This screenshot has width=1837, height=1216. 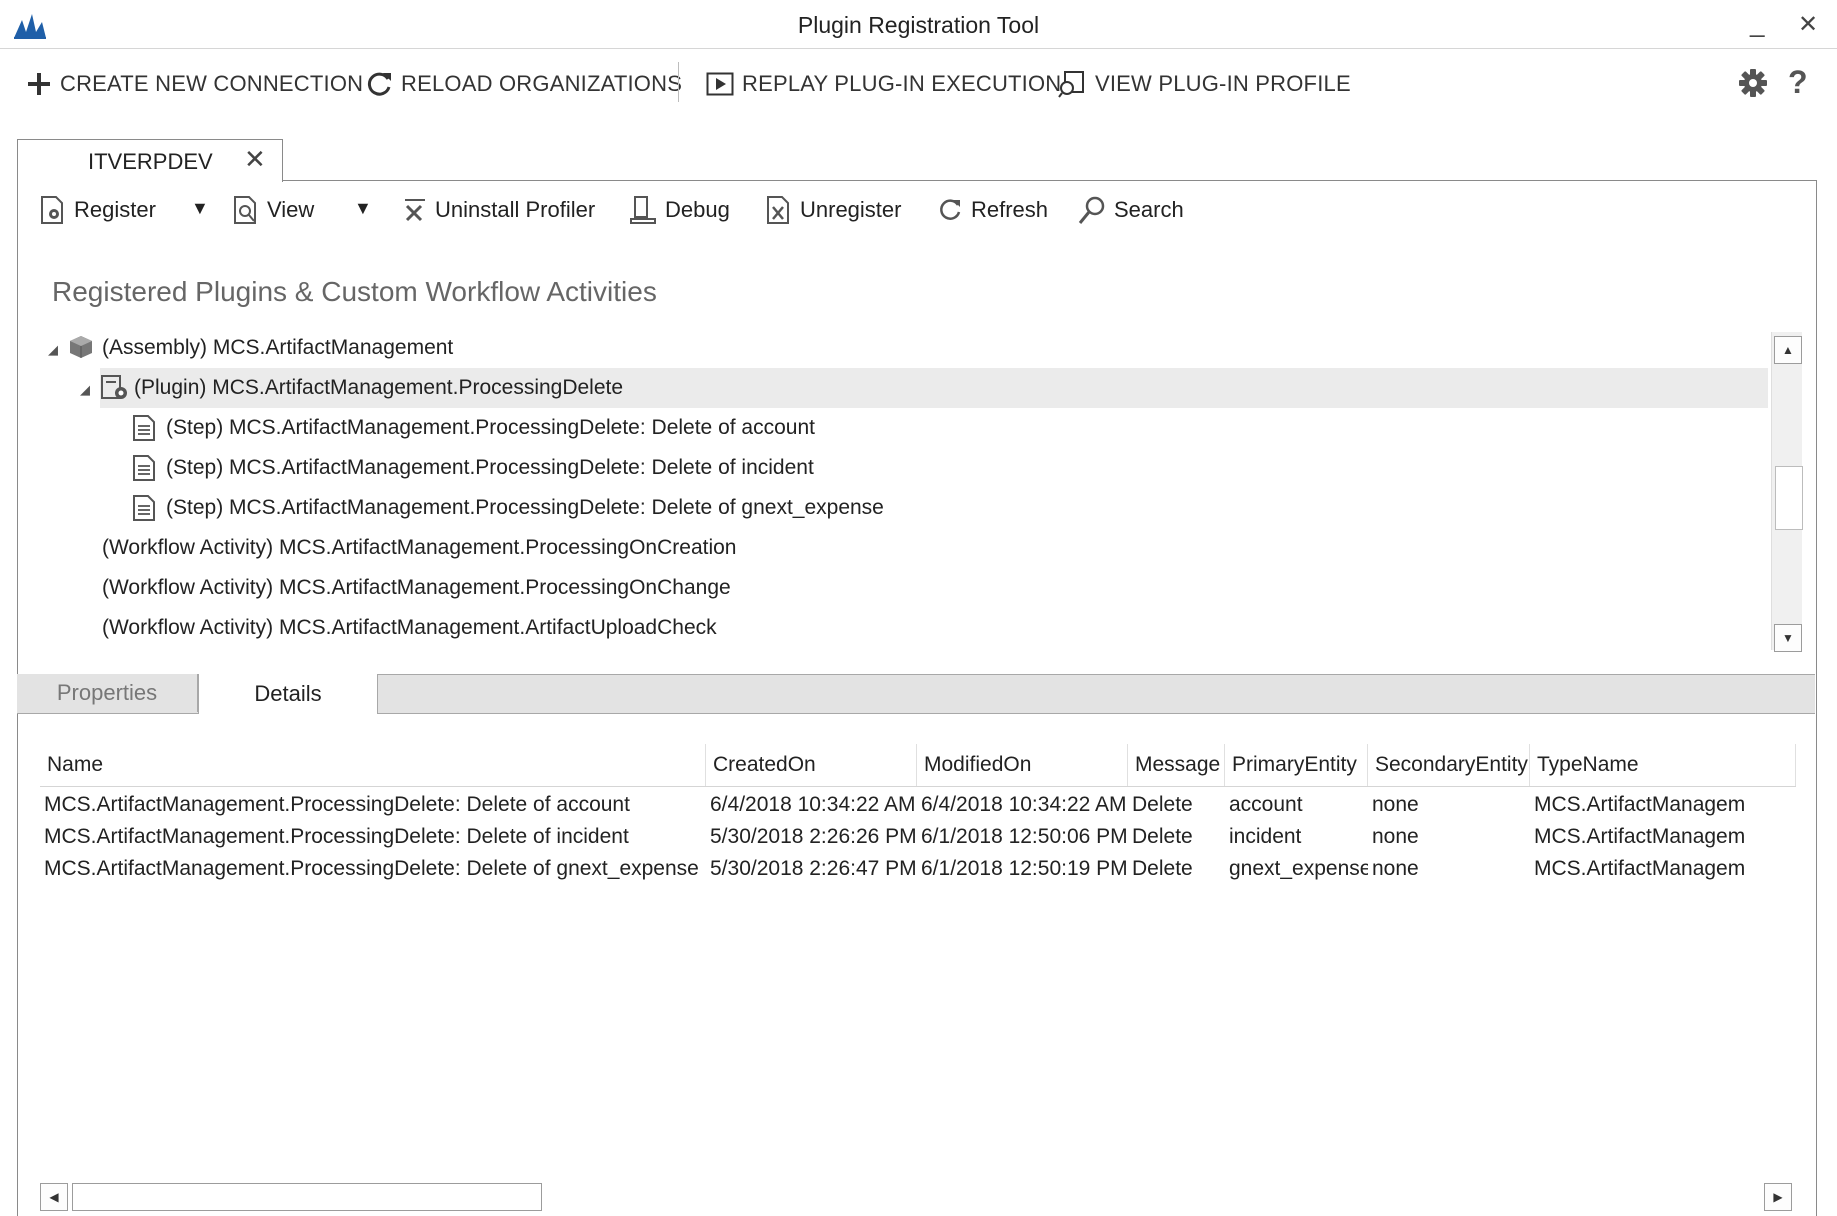 What do you see at coordinates (212, 83) in the screenshot?
I see `create-new-connection-label: CREATE NEW CONNECTION` at bounding box center [212, 83].